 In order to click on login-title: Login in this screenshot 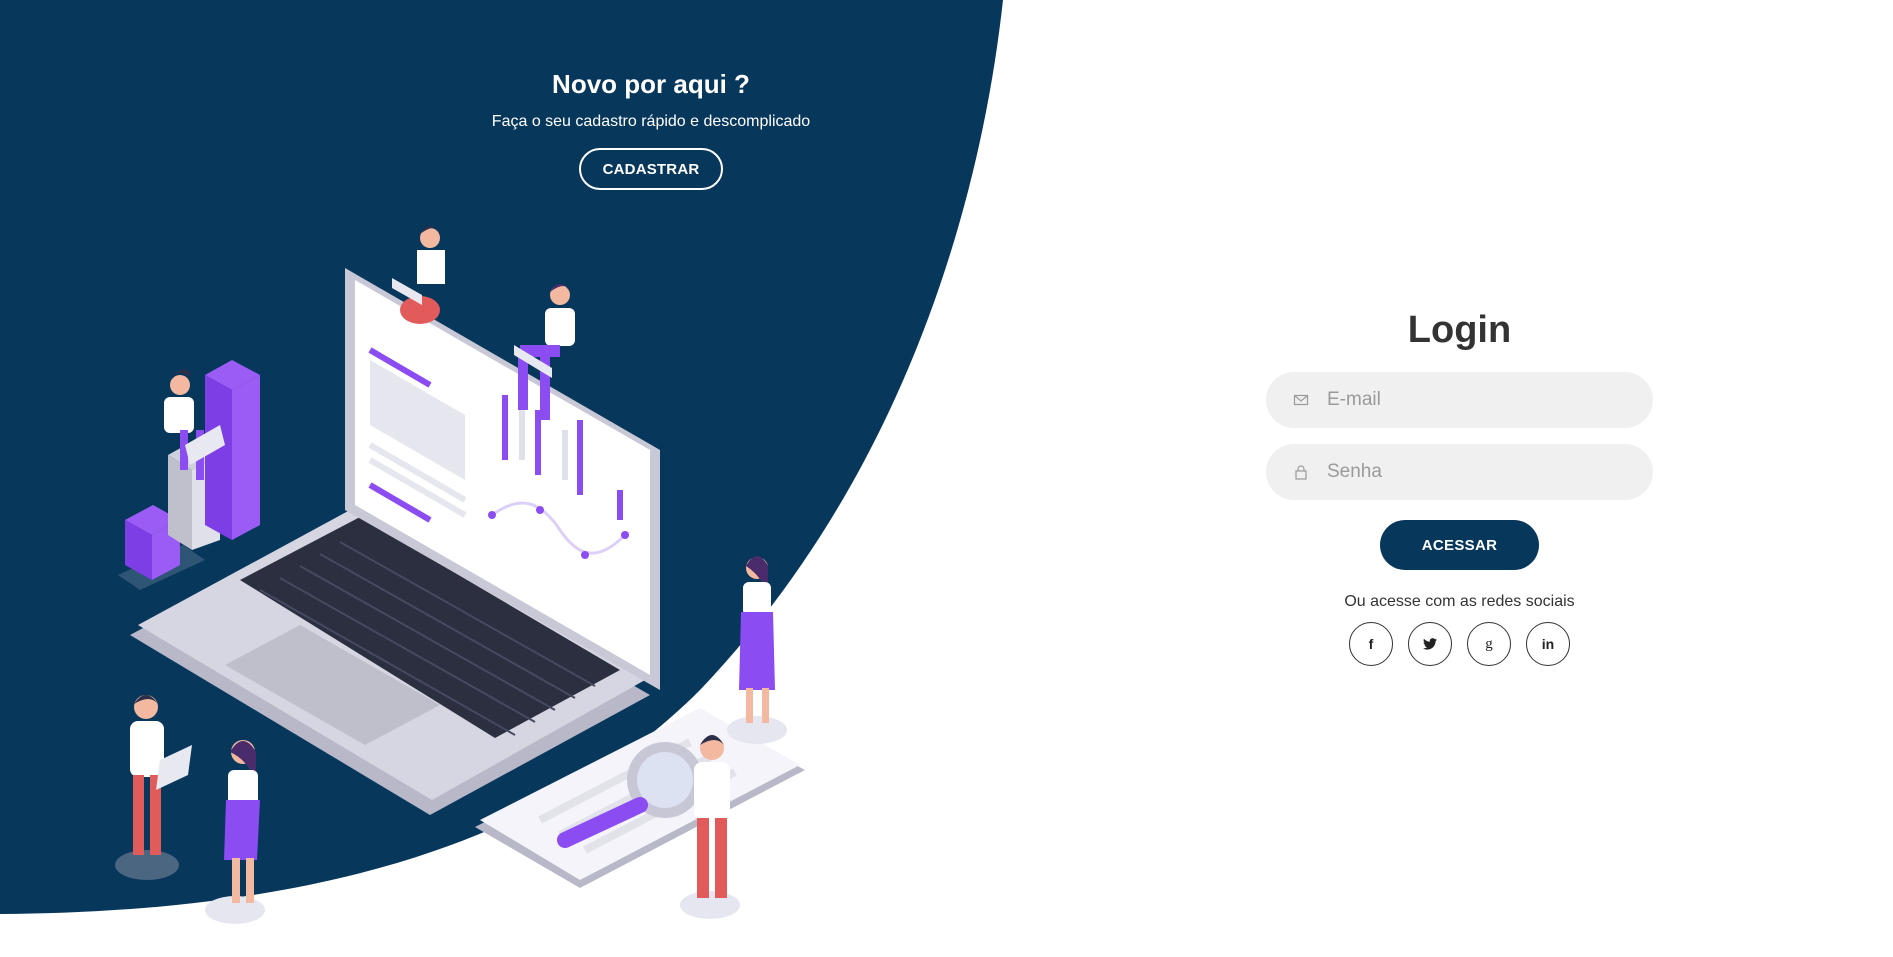, I will do `click(1459, 330)`.